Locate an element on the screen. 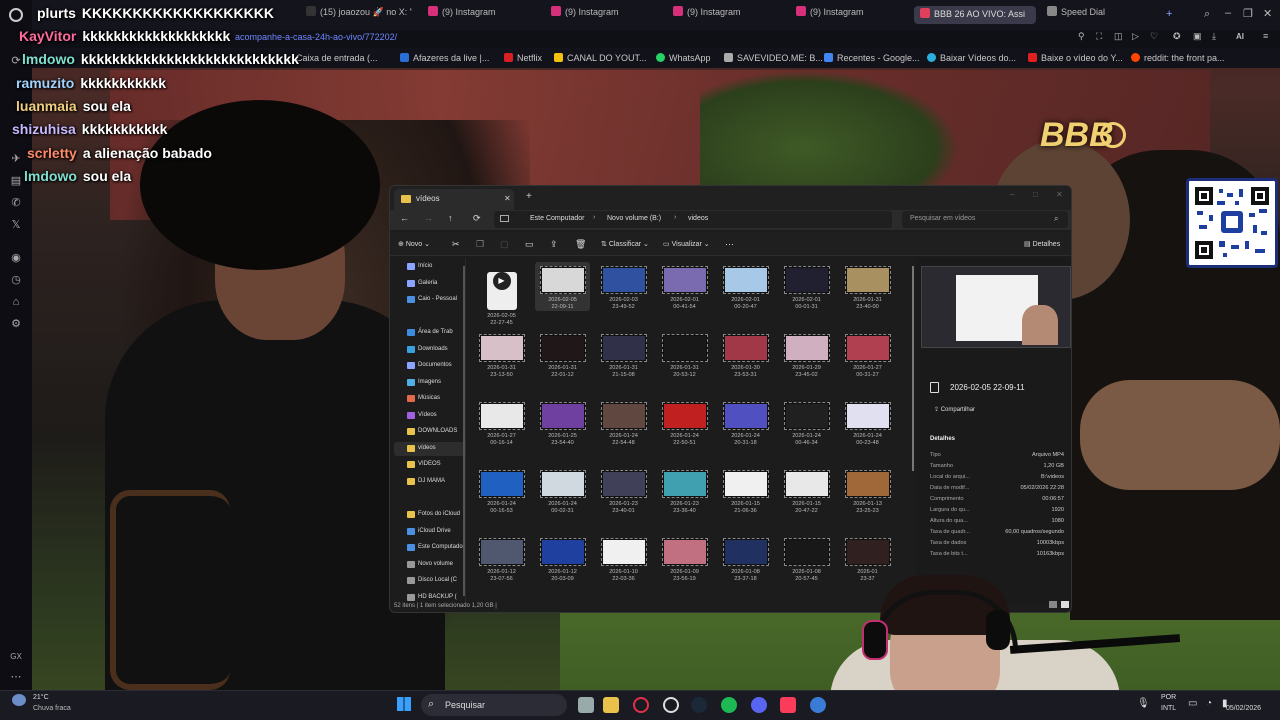  file-thumbnail: 2026-01-23 23-36-40 is located at coordinates (684, 490).